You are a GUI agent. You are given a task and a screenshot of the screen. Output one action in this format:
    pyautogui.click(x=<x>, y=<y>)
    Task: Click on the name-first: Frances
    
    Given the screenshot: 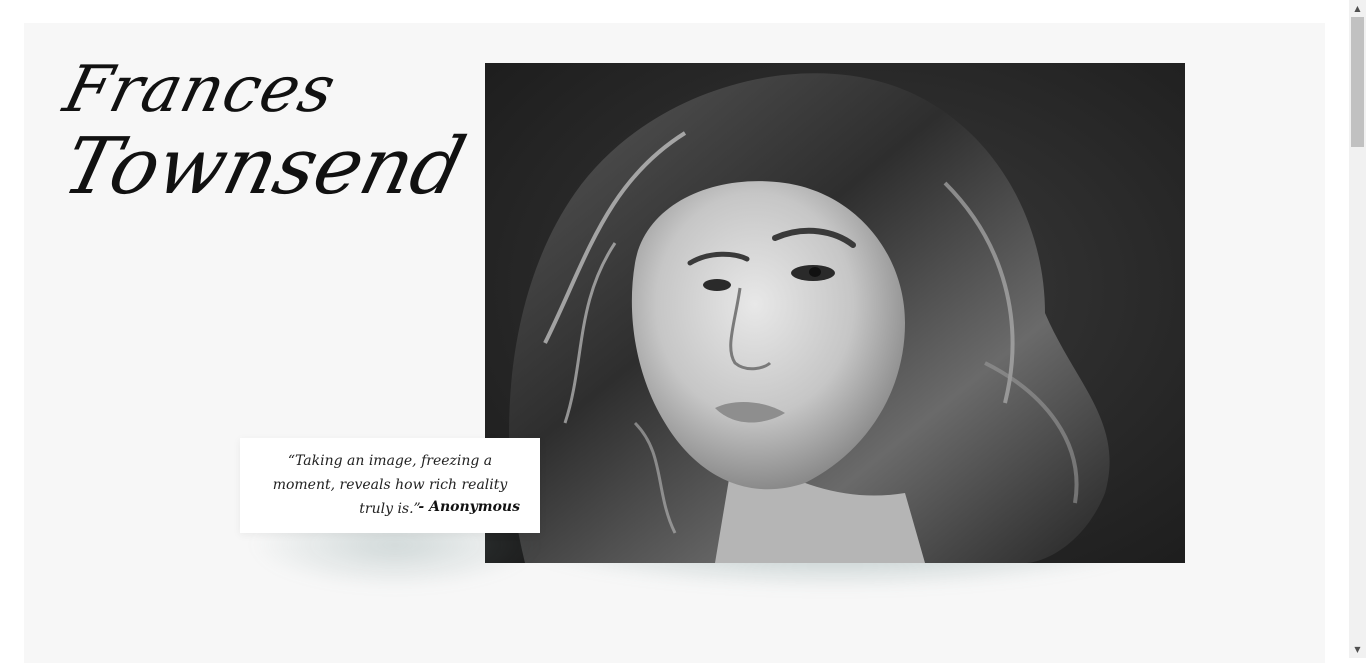 What is the action you would take?
    pyautogui.click(x=200, y=90)
    